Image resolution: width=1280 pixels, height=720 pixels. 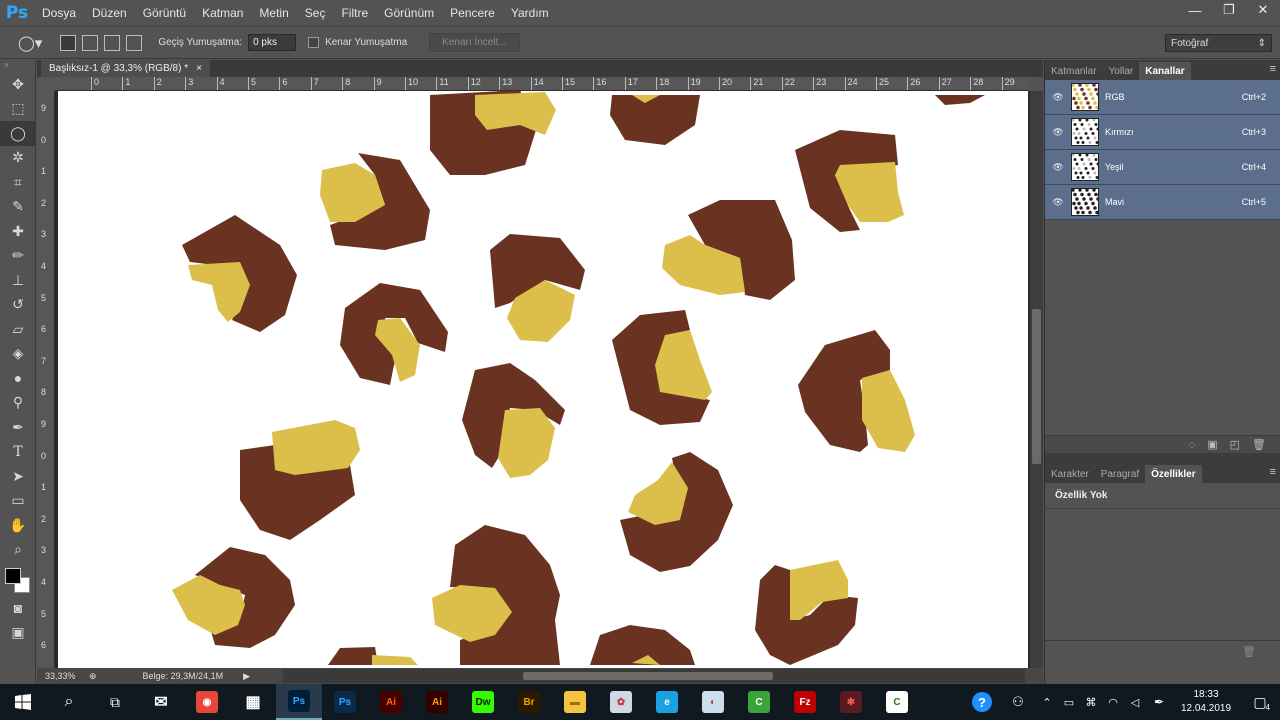 What do you see at coordinates (18, 329) in the screenshot?
I see `eraser-tool-icon: ▱` at bounding box center [18, 329].